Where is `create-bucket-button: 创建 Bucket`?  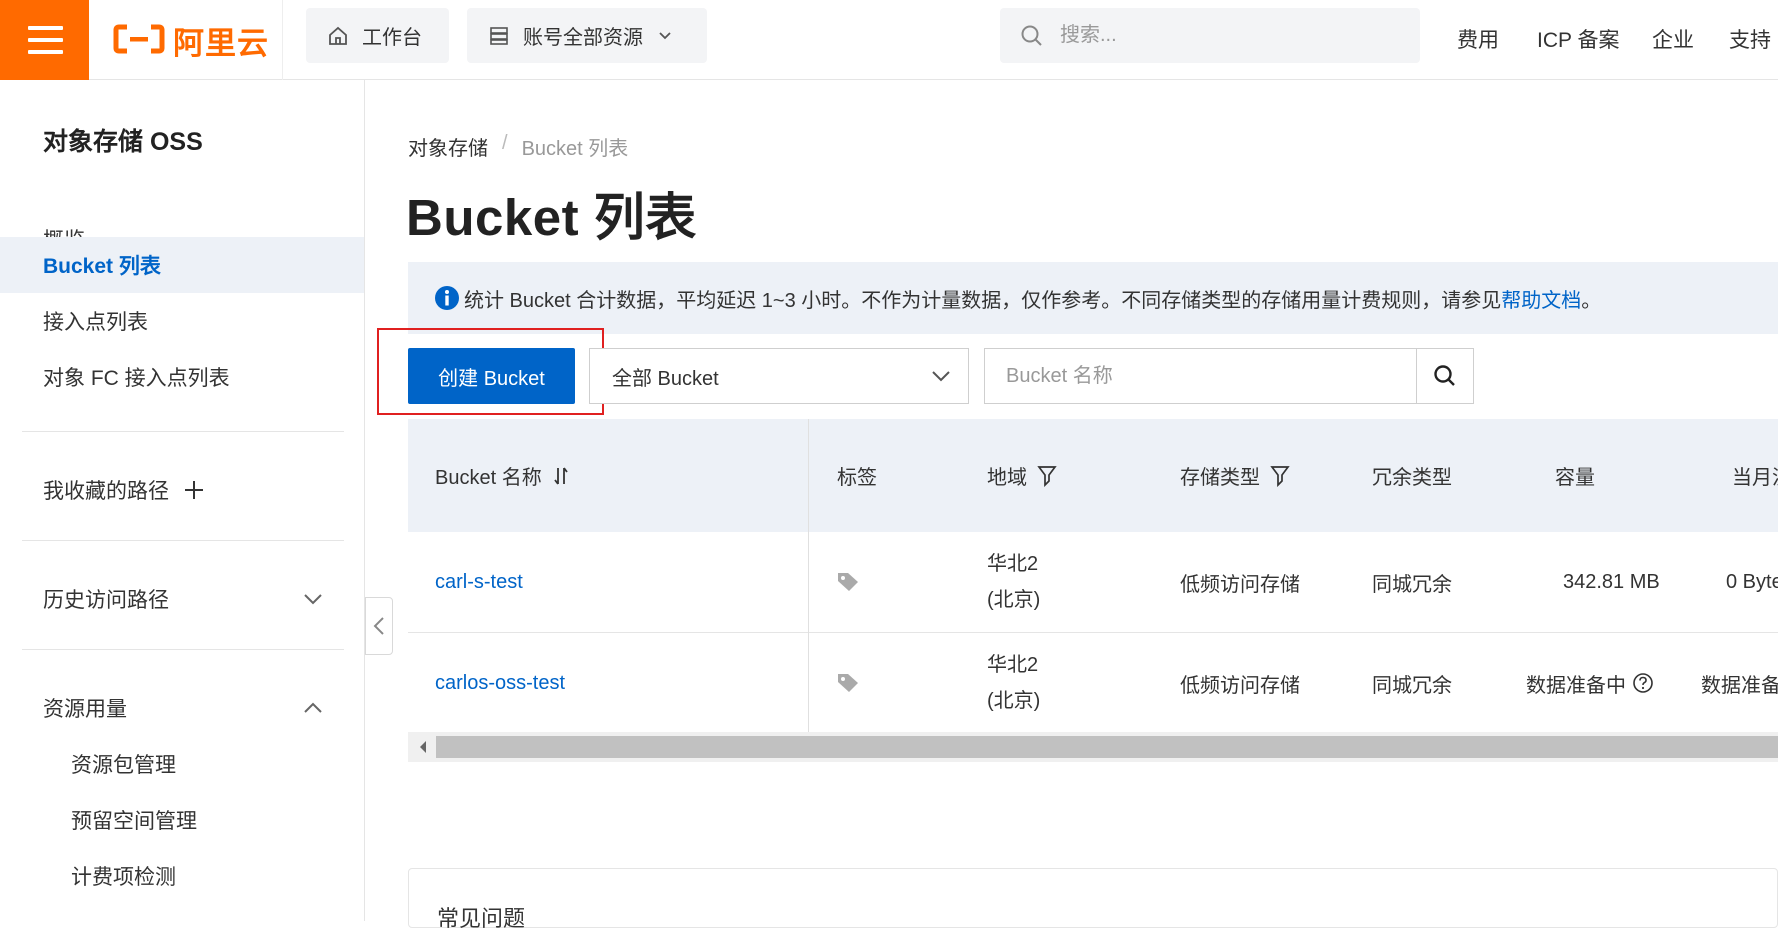 create-bucket-button: 创建 Bucket is located at coordinates (491, 376).